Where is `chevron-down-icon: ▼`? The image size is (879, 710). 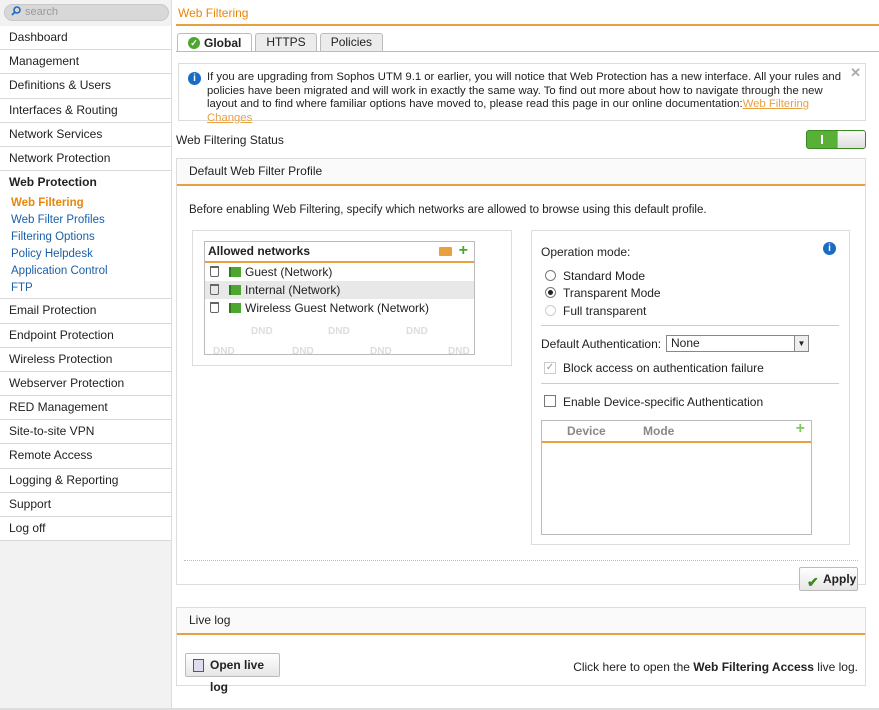 chevron-down-icon: ▼ is located at coordinates (801, 343).